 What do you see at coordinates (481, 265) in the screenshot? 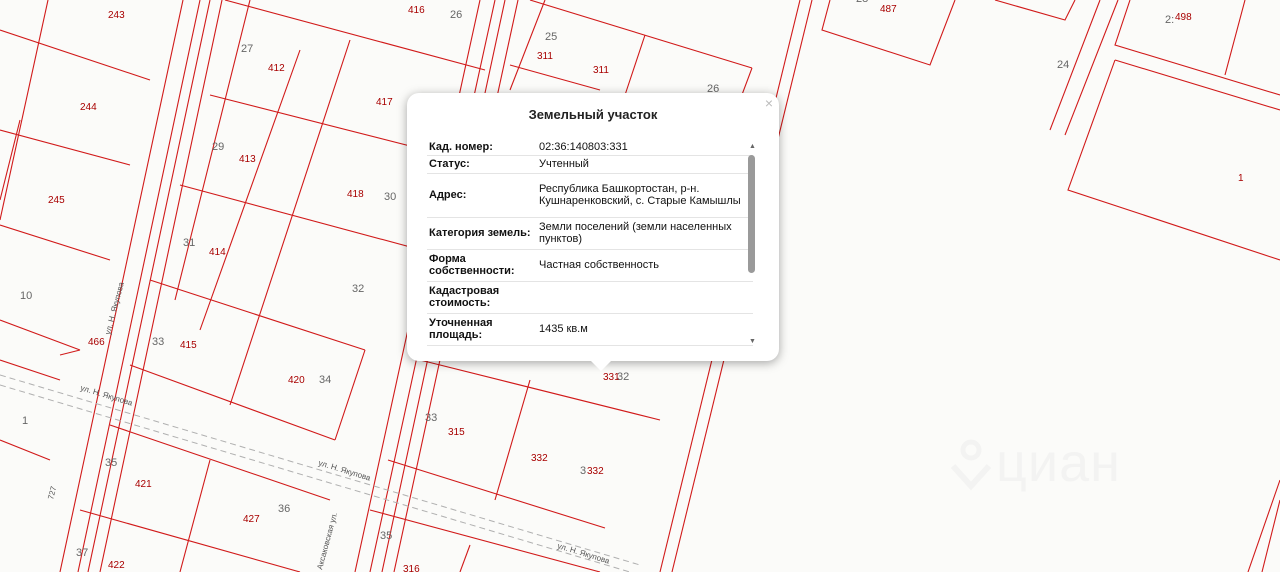
I see `row-key: Форма собственности:` at bounding box center [481, 265].